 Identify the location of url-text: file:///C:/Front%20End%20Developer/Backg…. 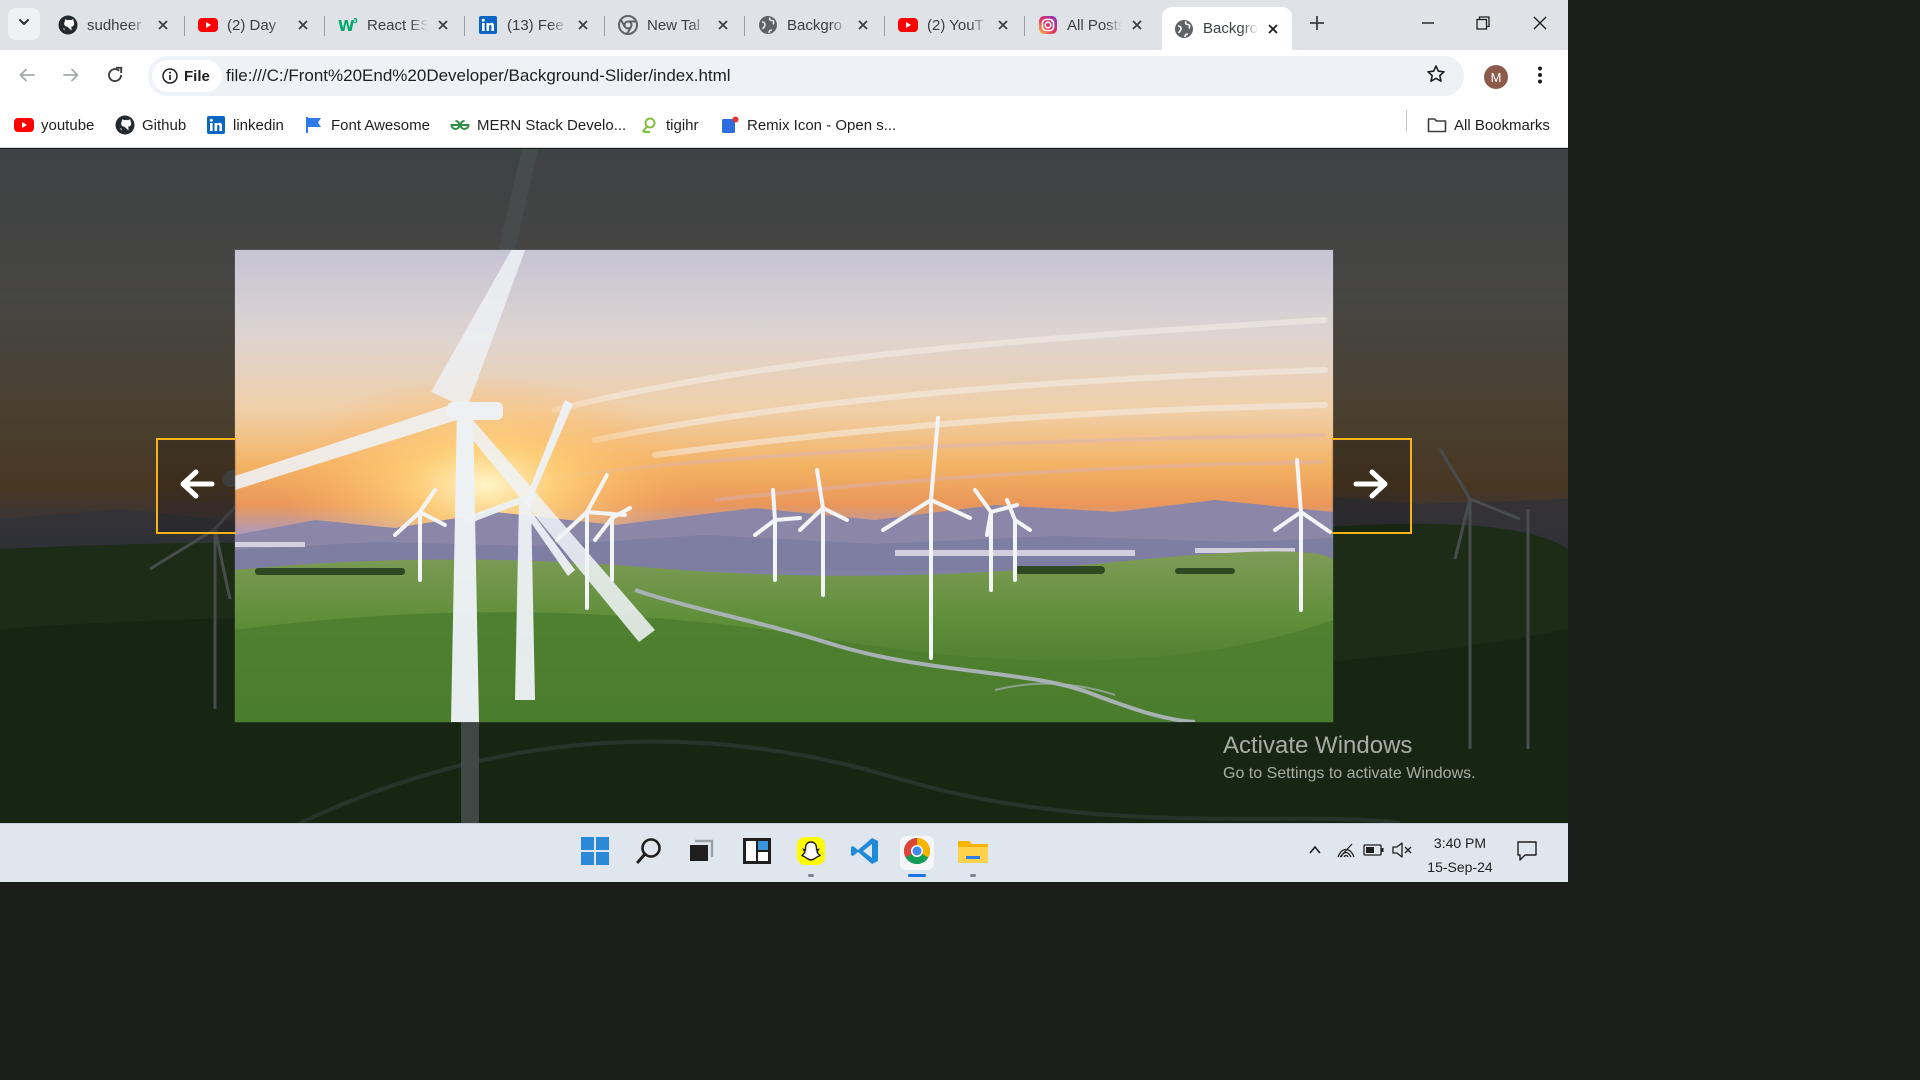
(478, 76).